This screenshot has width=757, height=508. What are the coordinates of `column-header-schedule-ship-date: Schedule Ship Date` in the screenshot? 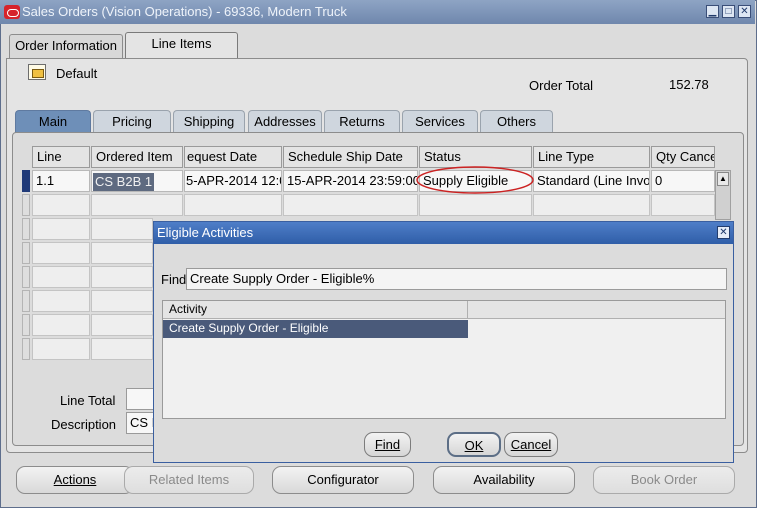 It's located at (350, 157).